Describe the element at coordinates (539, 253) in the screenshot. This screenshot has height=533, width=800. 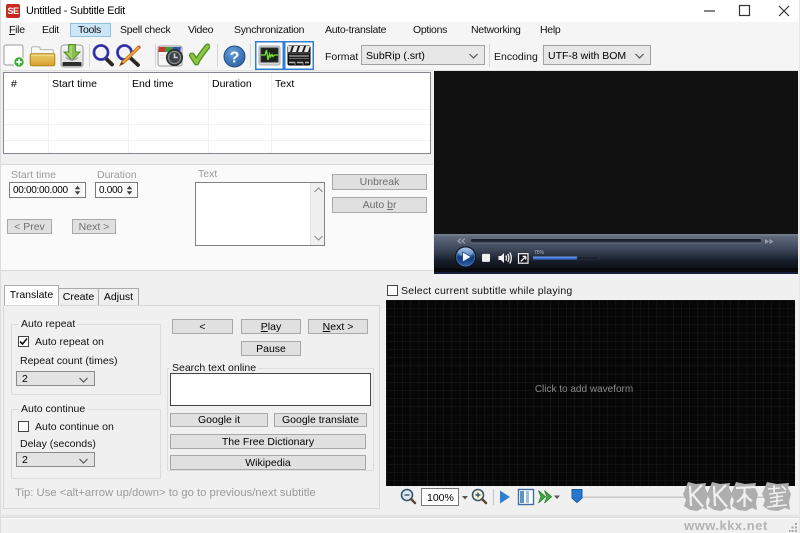
I see `svg-text: 75%` at that location.